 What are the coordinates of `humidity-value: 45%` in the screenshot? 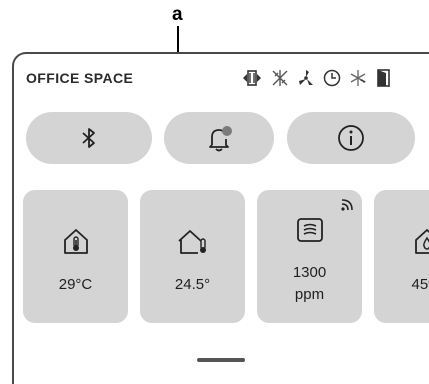 It's located at (401, 284).